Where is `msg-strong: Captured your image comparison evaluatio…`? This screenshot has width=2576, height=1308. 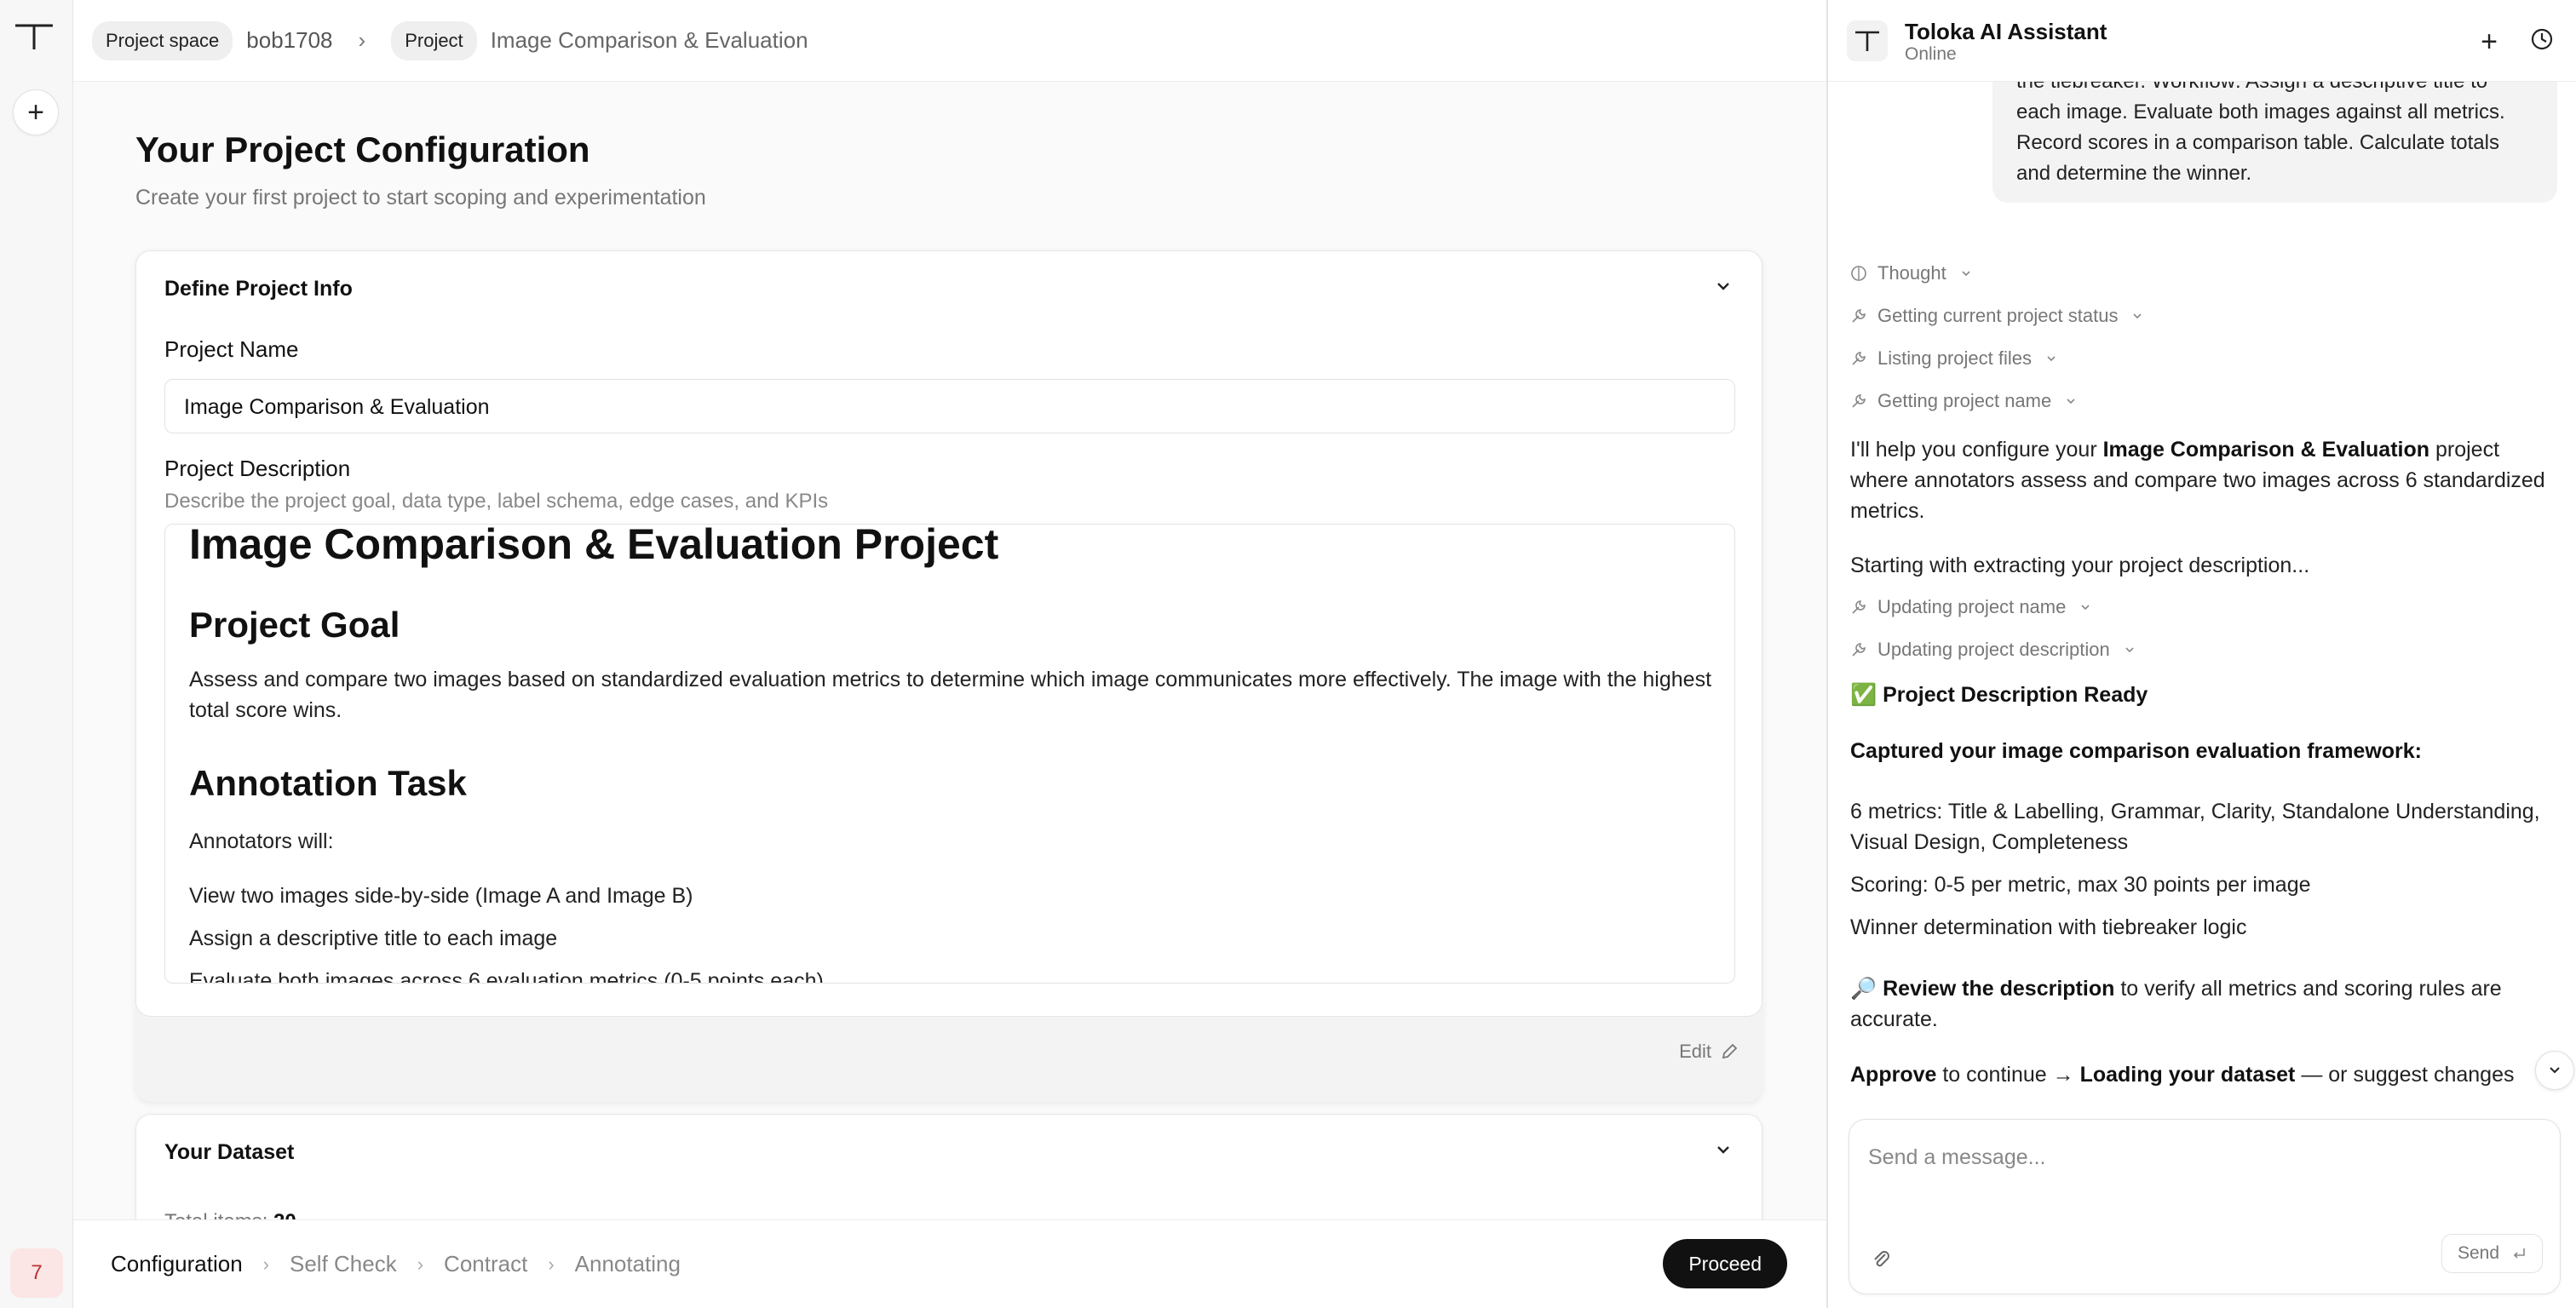 msg-strong: Captured your image comparison evaluatio… is located at coordinates (2136, 751).